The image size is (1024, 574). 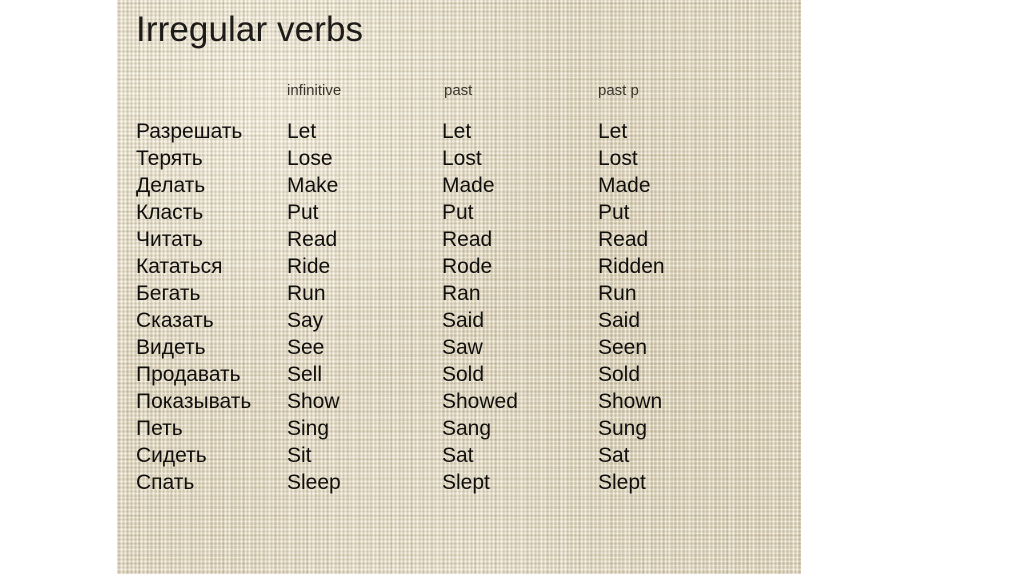 I want to click on table-row: Сказать Say Said Said, so click(x=459, y=320).